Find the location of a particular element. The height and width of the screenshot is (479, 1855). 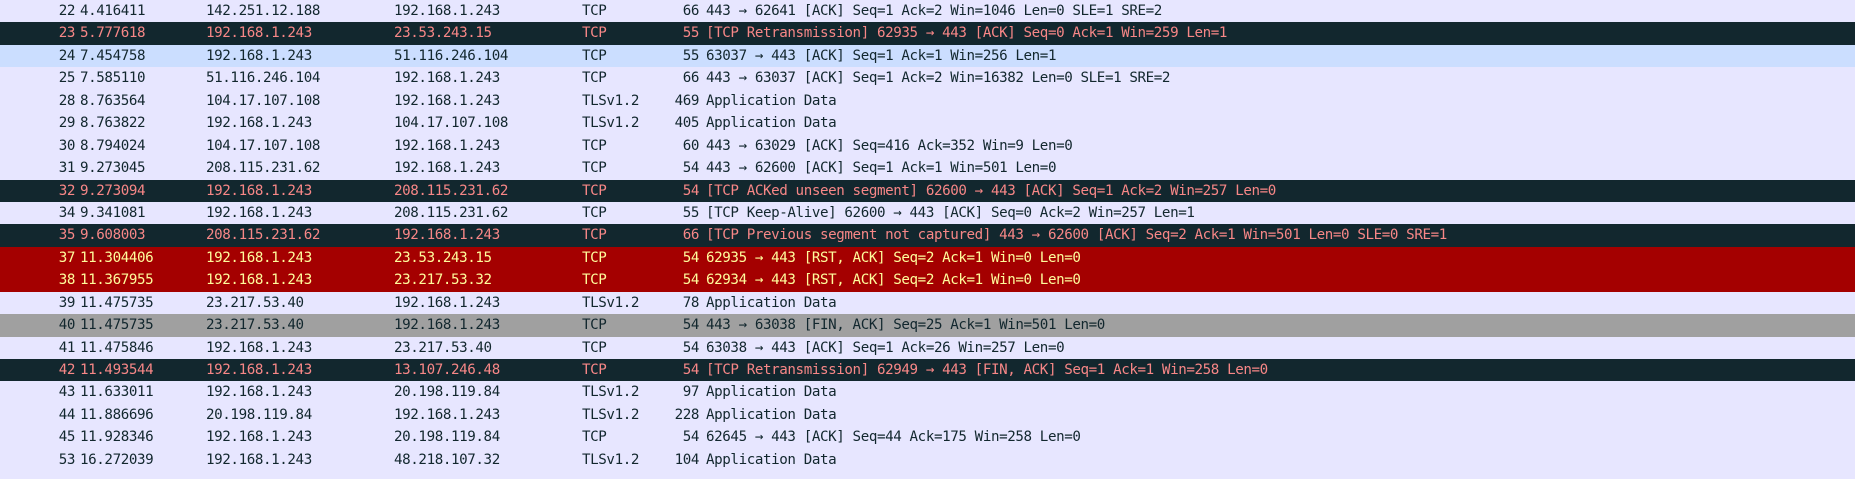

packet-time: 4.416411 is located at coordinates (113, 11).